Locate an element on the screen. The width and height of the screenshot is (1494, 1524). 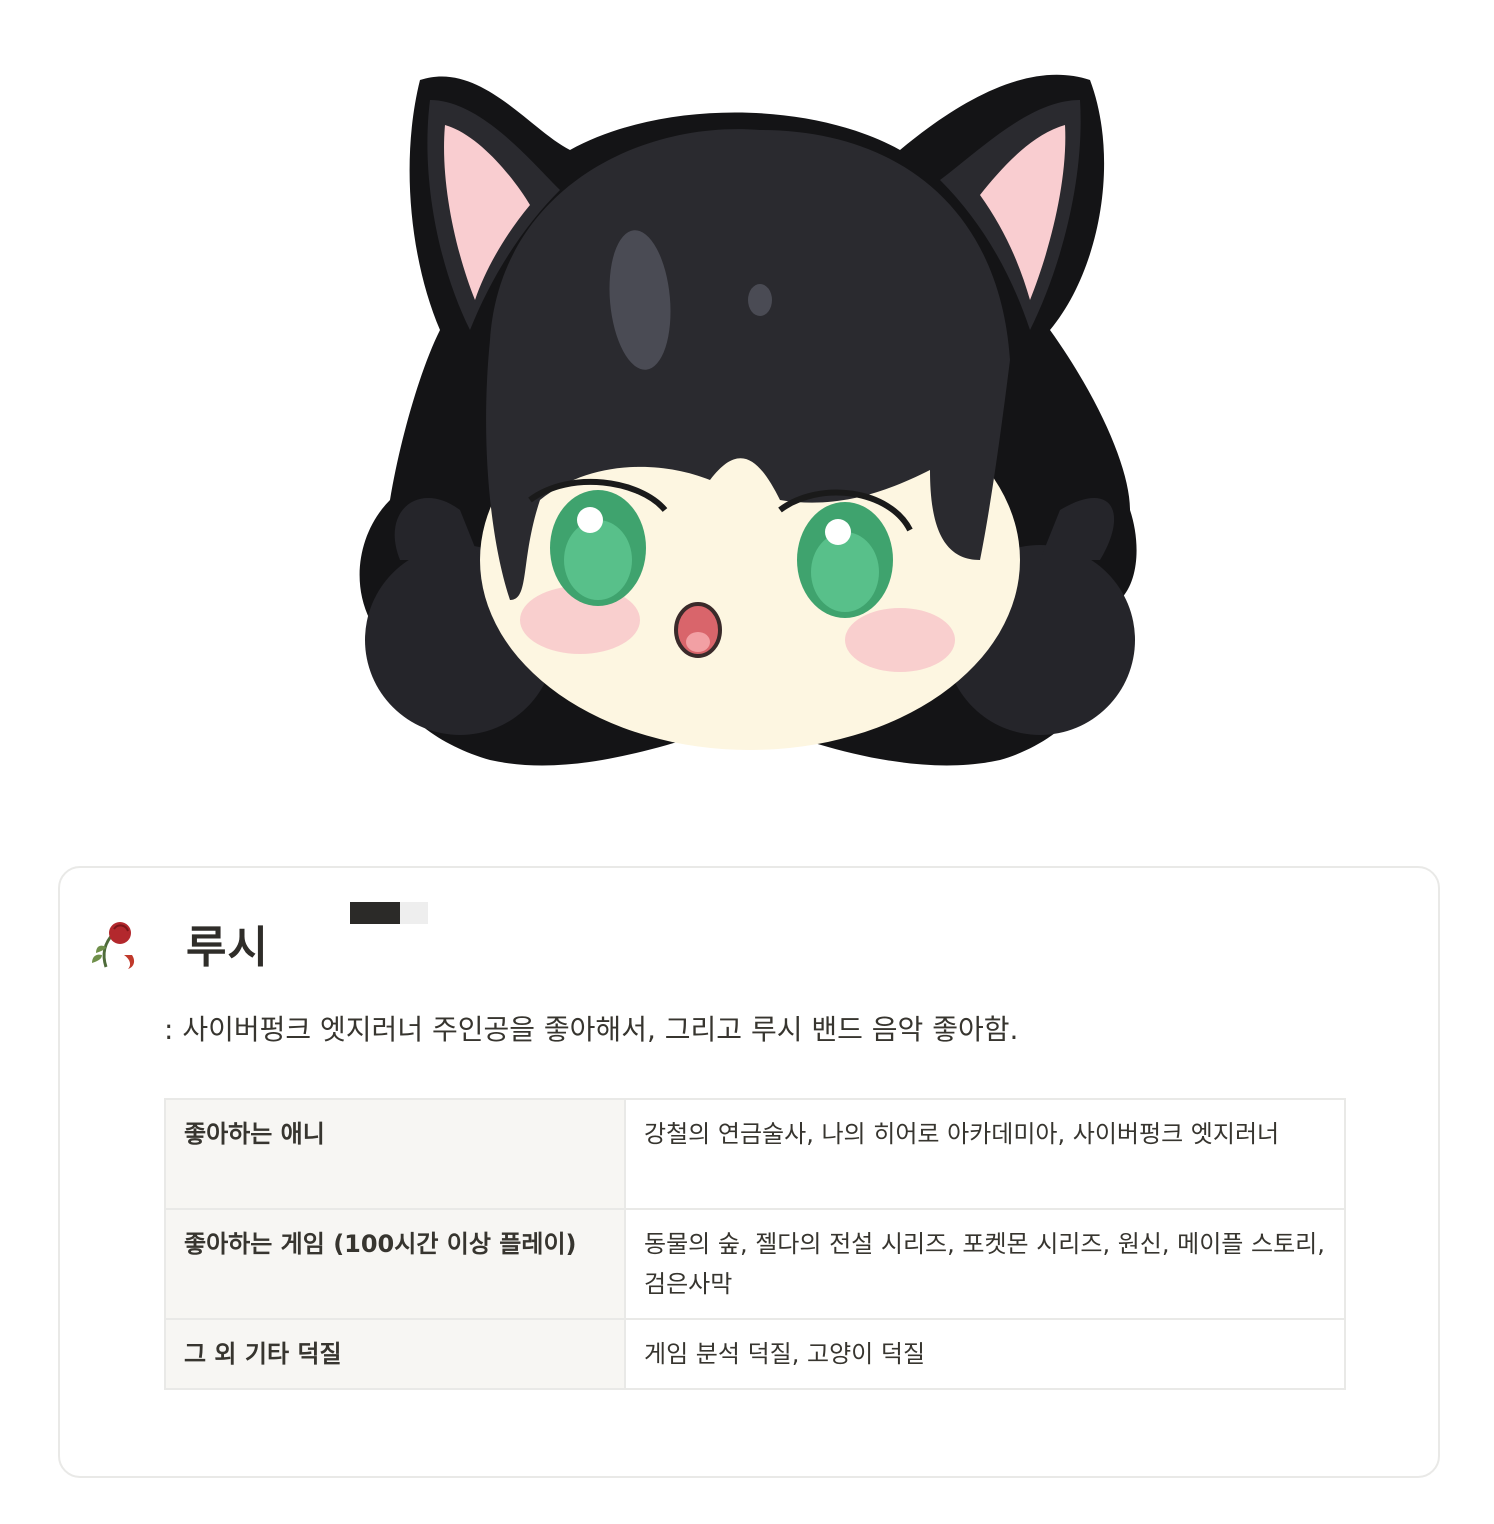
swatch-dark is located at coordinates (375, 913).